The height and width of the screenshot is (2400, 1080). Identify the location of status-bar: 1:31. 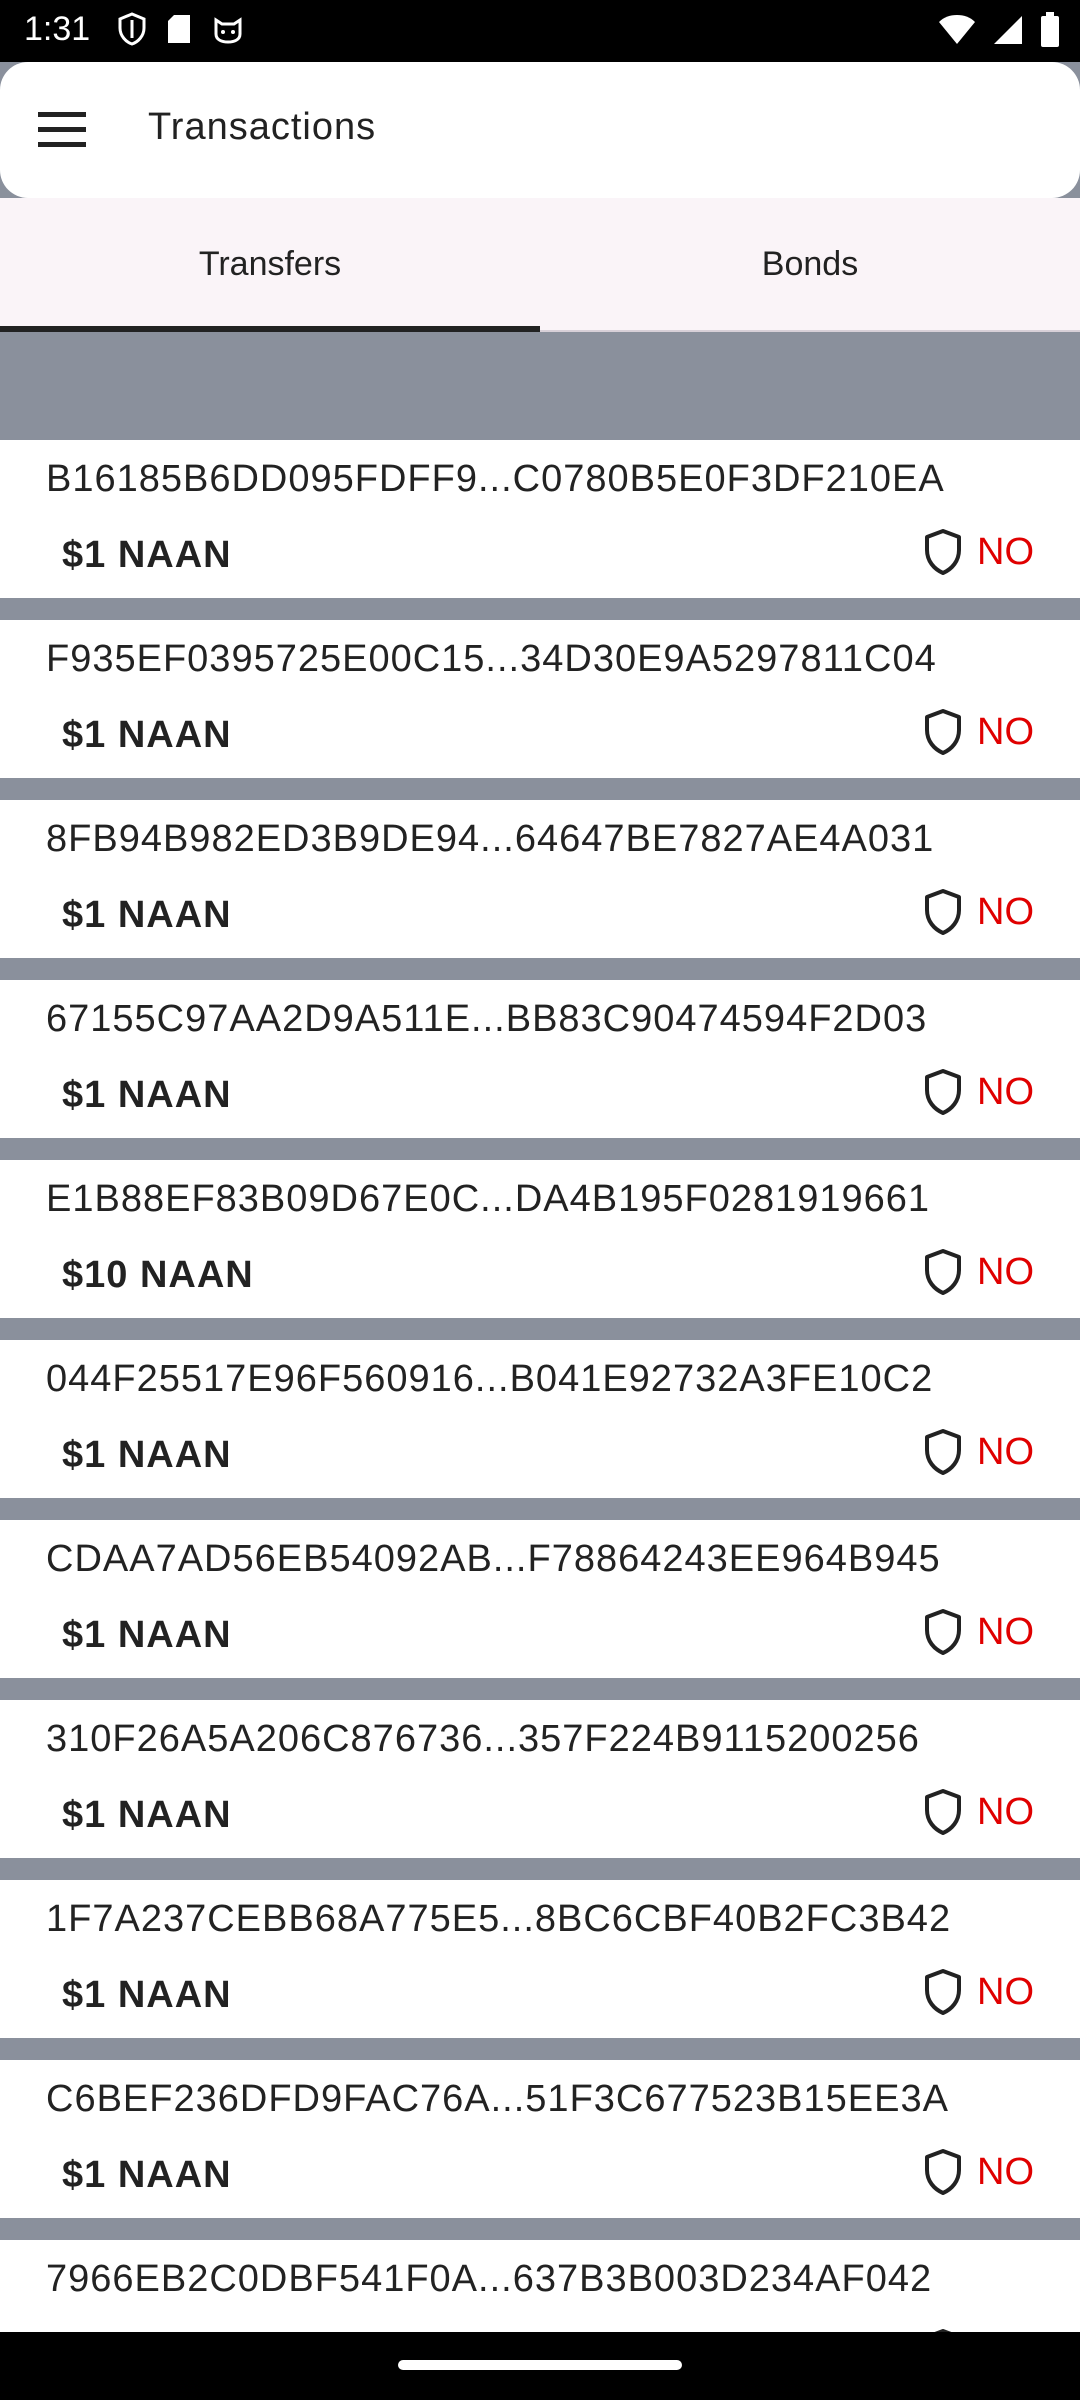
(540, 31).